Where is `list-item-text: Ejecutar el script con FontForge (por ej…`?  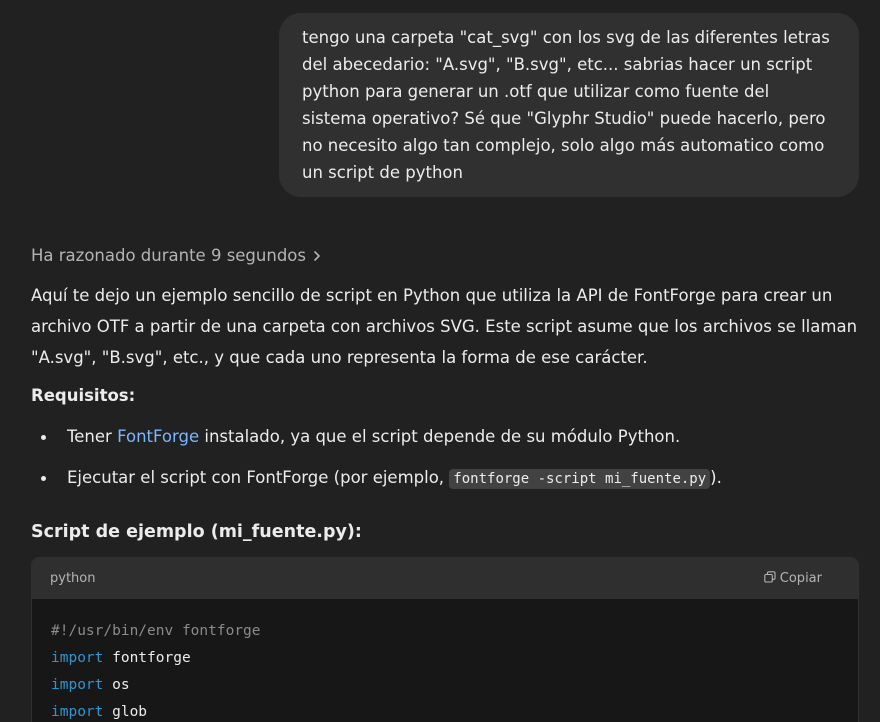
list-item-text: Ejecutar el script con FontForge (por ej… is located at coordinates (258, 477).